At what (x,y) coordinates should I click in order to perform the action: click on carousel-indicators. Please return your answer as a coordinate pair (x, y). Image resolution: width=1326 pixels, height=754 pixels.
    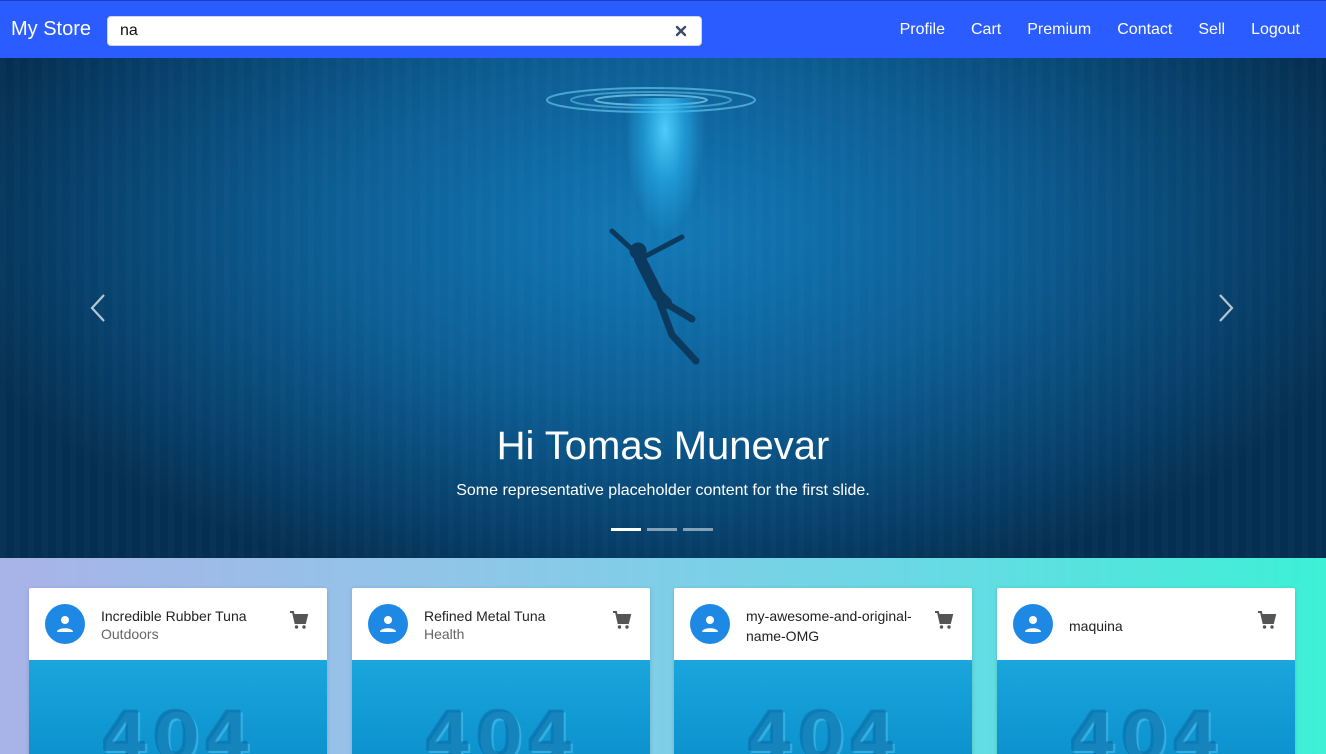
    Looking at the image, I should click on (665, 529).